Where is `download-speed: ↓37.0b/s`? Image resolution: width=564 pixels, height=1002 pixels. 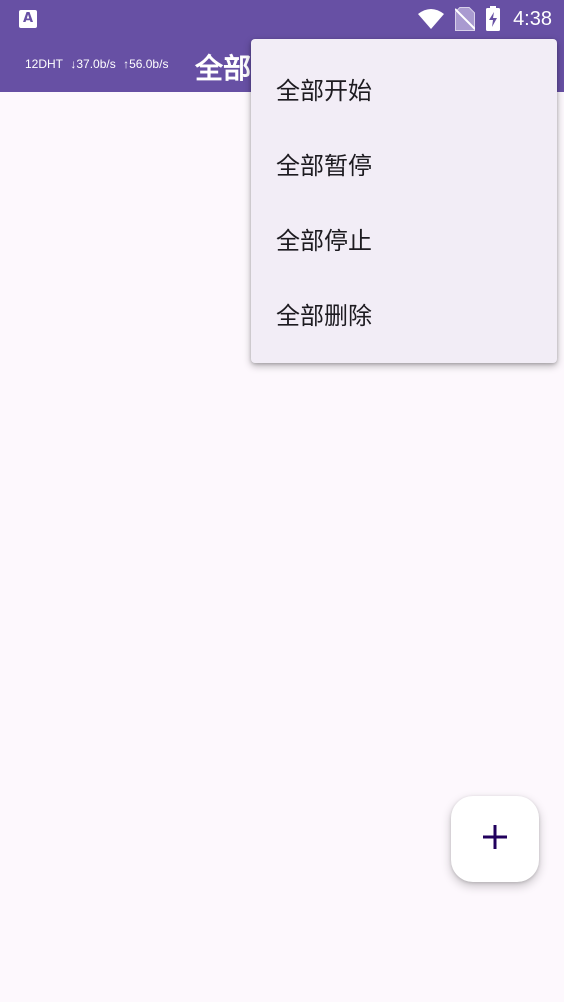
download-speed: ↓37.0b/s is located at coordinates (93, 64).